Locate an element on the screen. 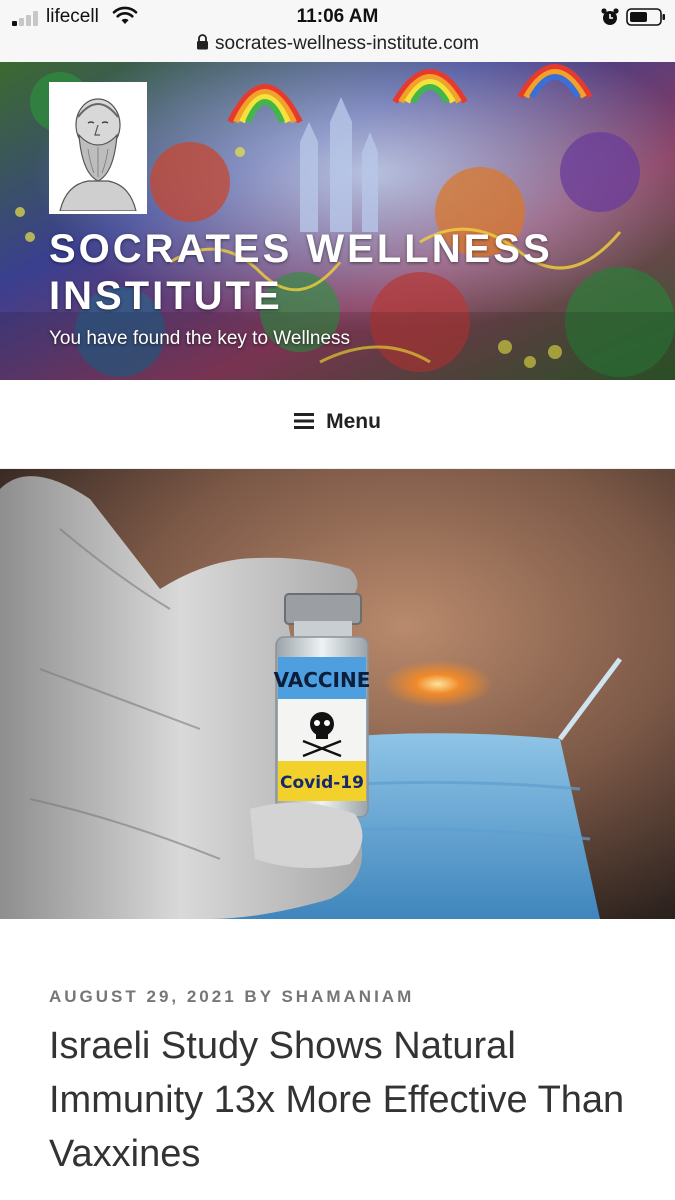  menu-label: Menu is located at coordinates (353, 421).